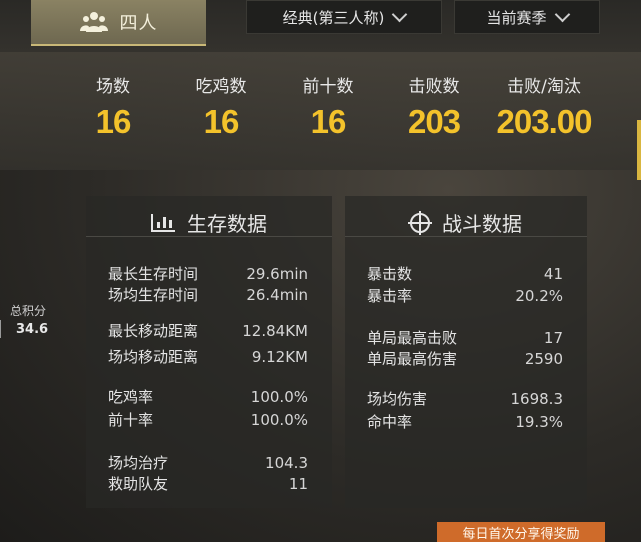 This screenshot has height=542, width=641. Describe the element at coordinates (163, 222) in the screenshot. I see `bar-chart-icon` at that location.